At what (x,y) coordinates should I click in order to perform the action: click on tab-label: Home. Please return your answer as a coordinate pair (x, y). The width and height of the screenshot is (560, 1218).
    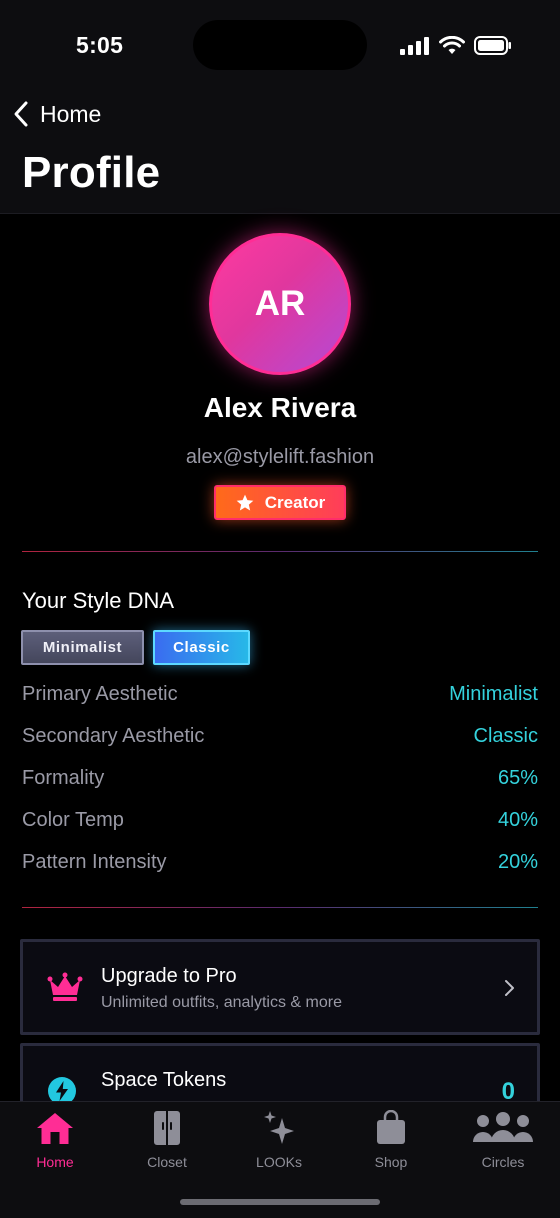
    Looking at the image, I should click on (55, 1162).